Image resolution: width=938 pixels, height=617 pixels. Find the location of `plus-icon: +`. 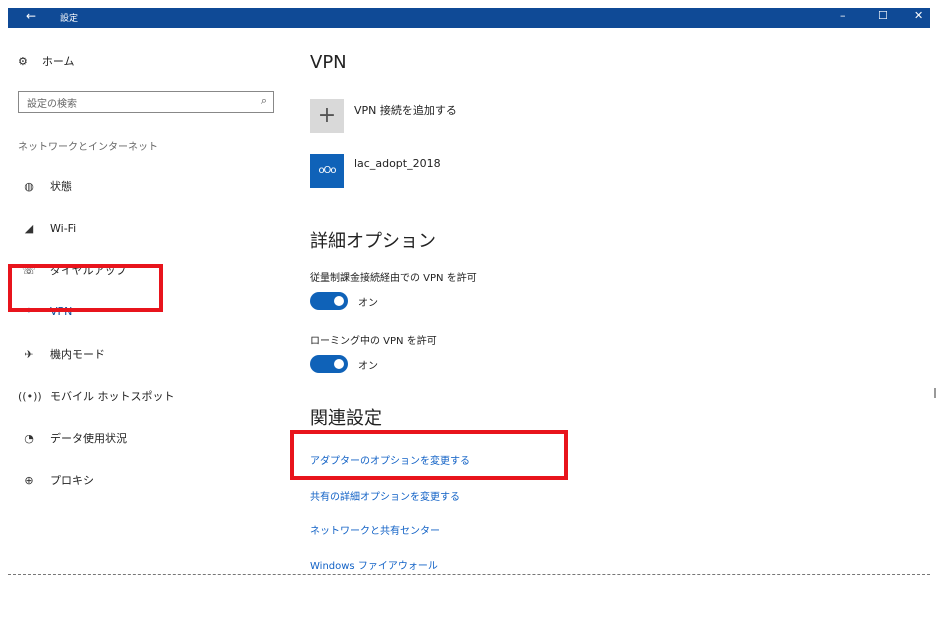

plus-icon: + is located at coordinates (327, 115).